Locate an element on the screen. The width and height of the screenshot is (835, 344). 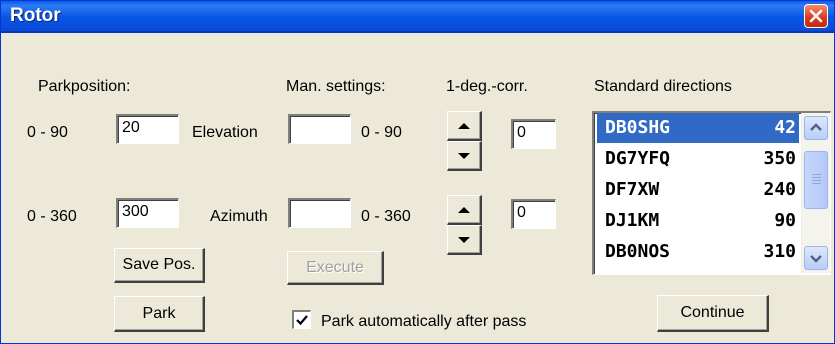
direction-row: DF7XW 240 is located at coordinates (698, 190).